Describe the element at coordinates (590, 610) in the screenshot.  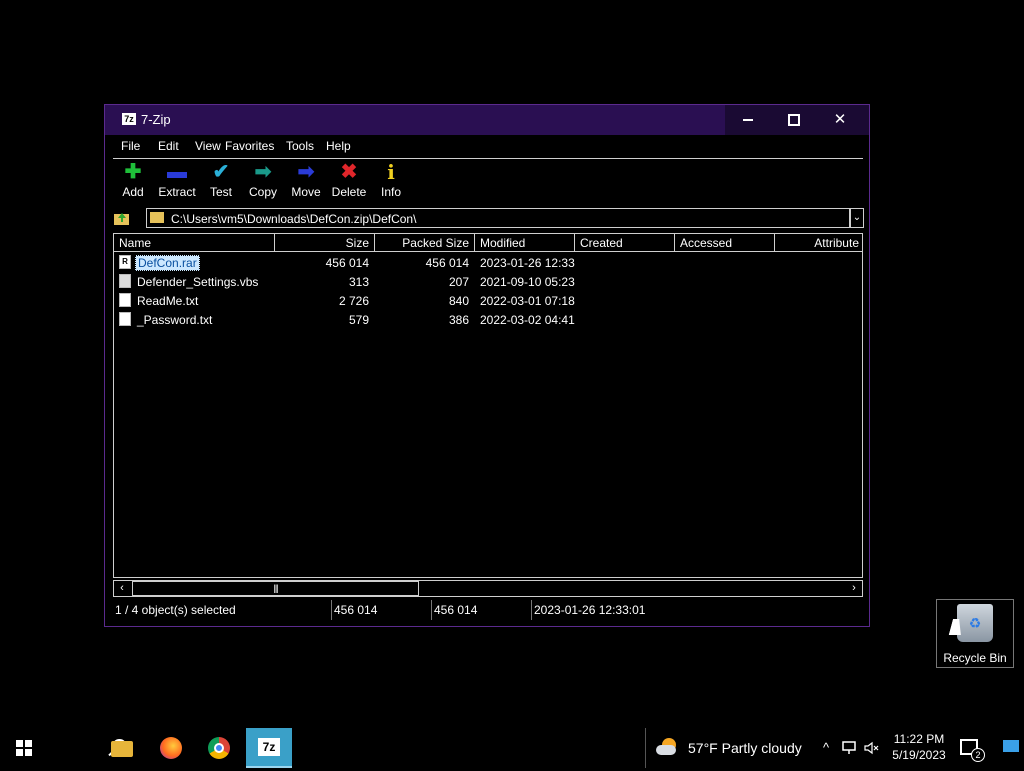
I see `status-modified: 2023-01-26 12:33:01` at that location.